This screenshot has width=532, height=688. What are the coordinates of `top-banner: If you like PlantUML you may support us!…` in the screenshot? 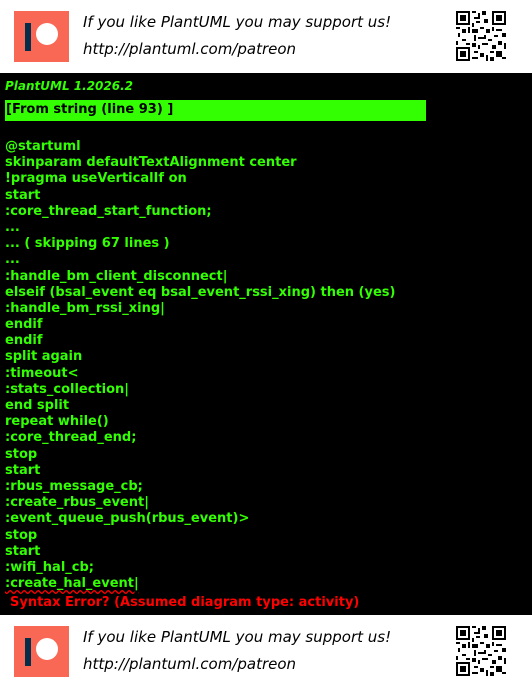 It's located at (266, 36).